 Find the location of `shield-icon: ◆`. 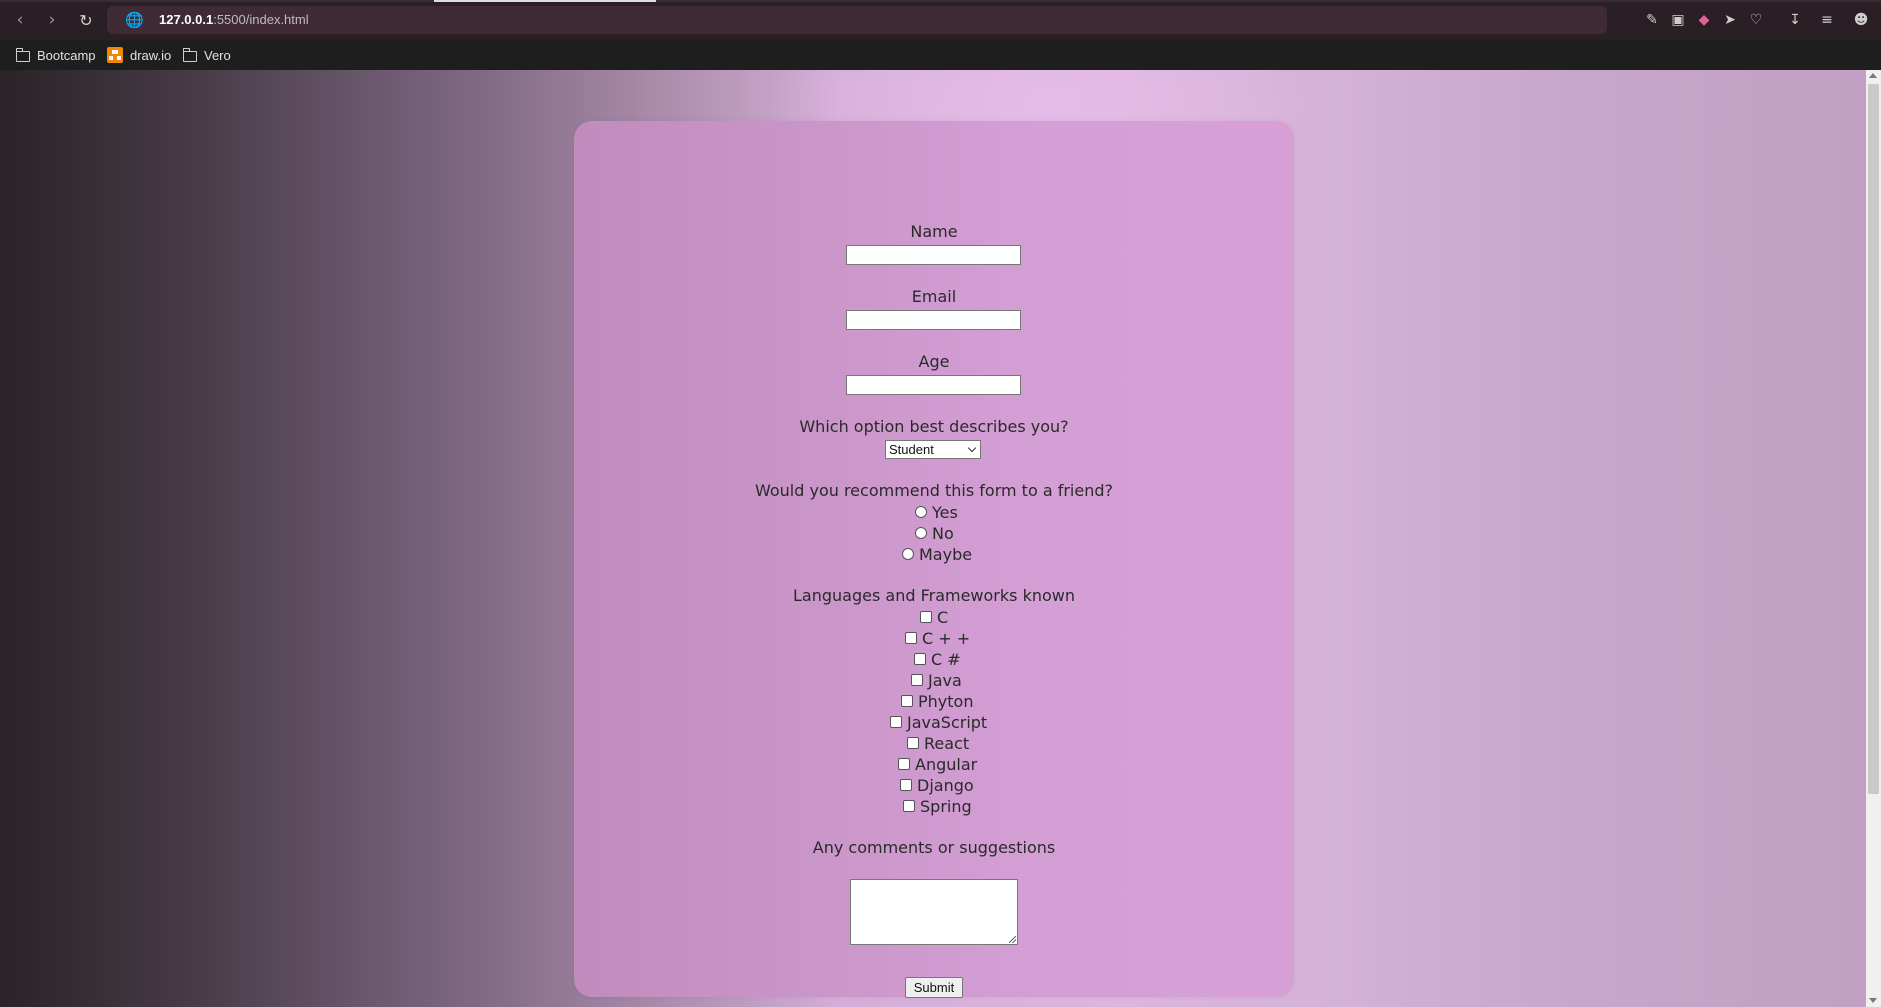

shield-icon: ◆ is located at coordinates (1704, 20).